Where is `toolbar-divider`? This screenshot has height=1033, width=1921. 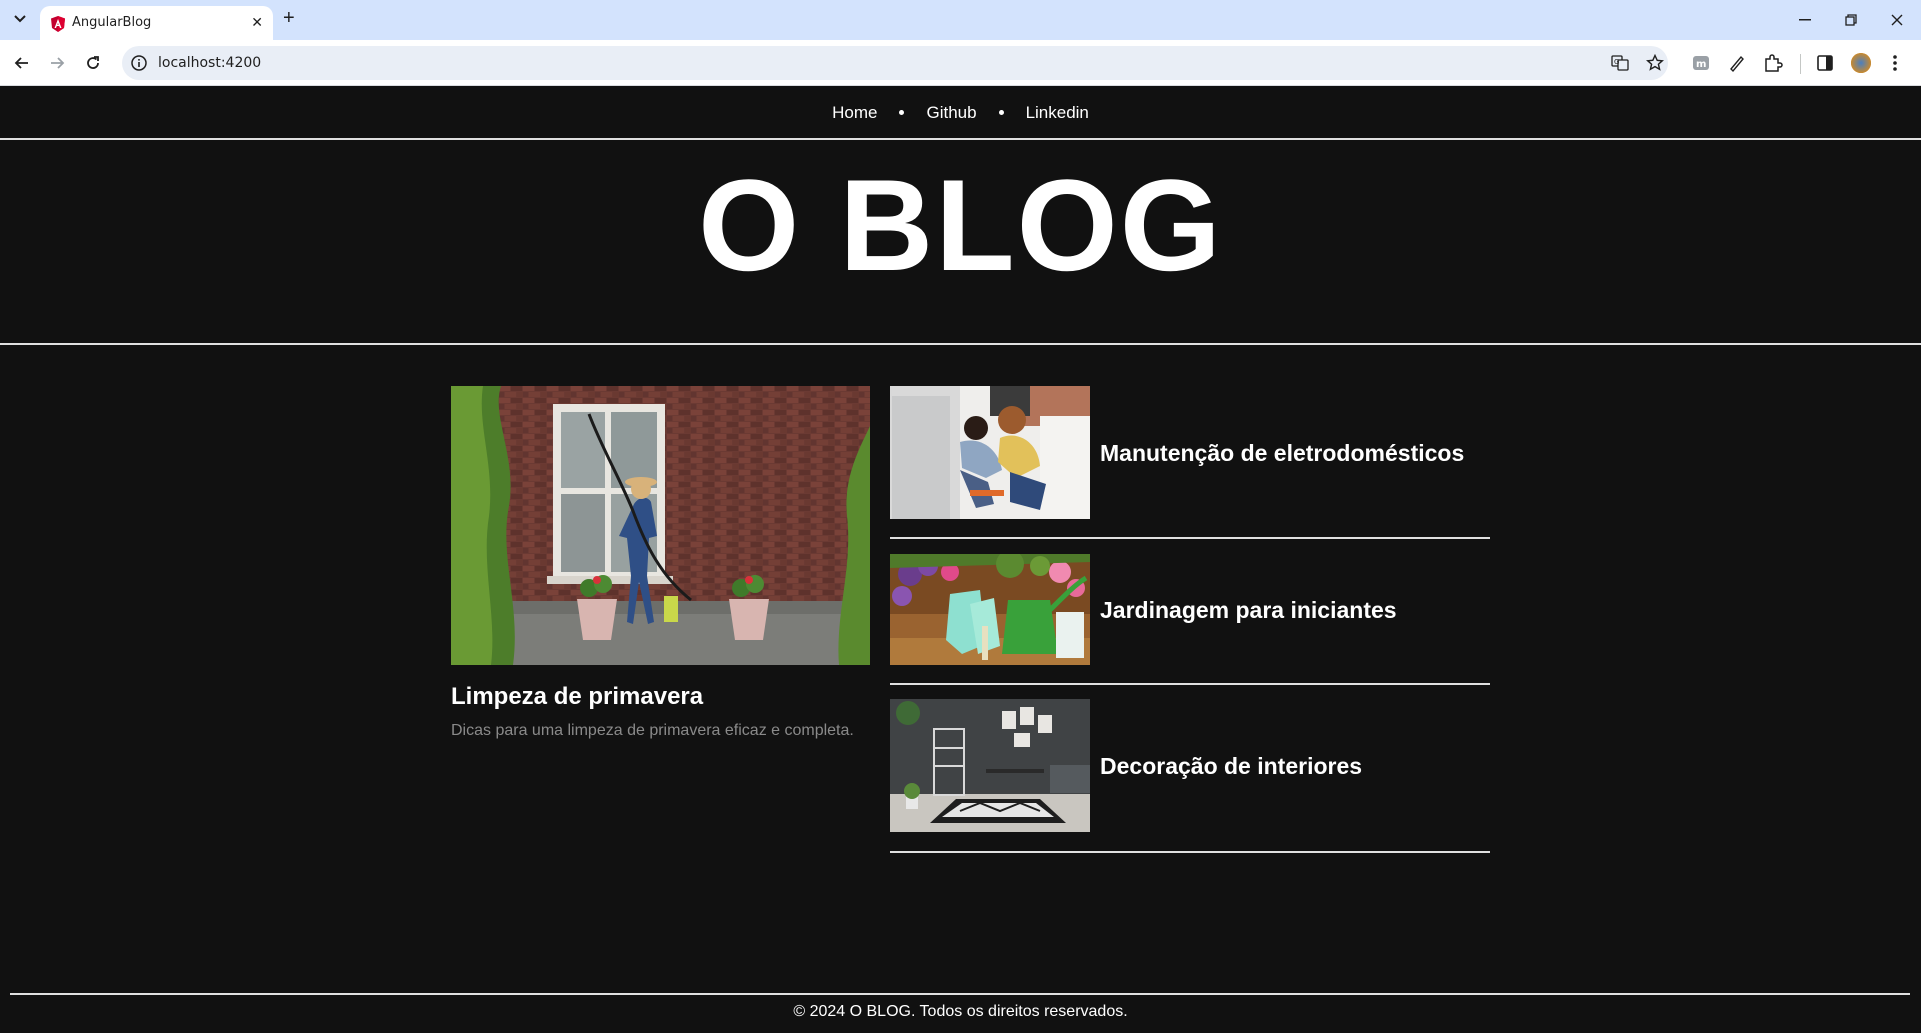 toolbar-divider is located at coordinates (1800, 64).